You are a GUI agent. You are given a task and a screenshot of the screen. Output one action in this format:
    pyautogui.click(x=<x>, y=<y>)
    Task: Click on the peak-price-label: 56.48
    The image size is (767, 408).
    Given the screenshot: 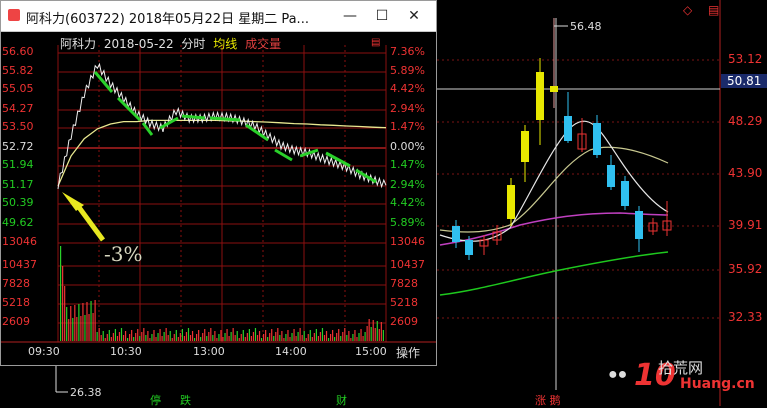 What is the action you would take?
    pyautogui.click(x=586, y=26)
    